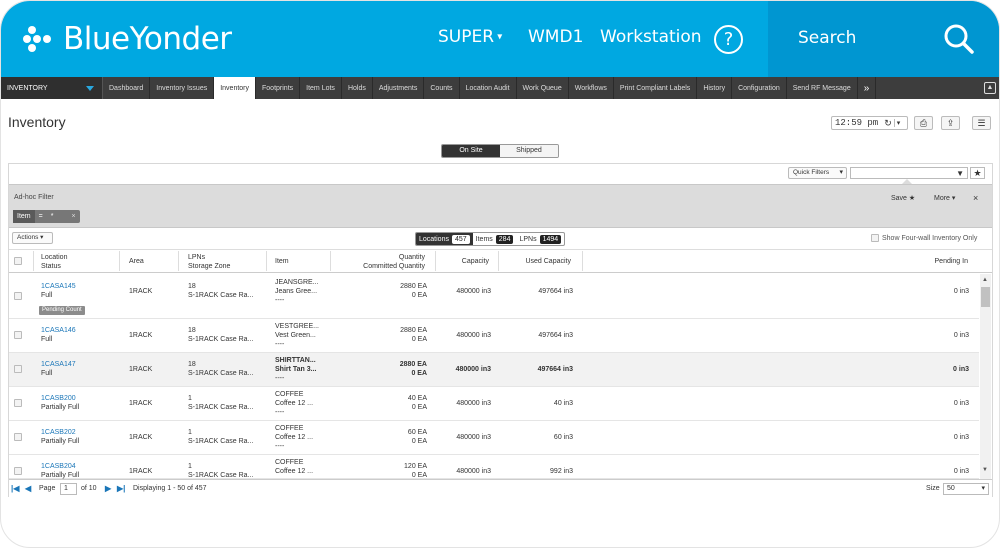 The width and height of the screenshot is (1000, 548). I want to click on select-all-checkbox, so click(18, 261).